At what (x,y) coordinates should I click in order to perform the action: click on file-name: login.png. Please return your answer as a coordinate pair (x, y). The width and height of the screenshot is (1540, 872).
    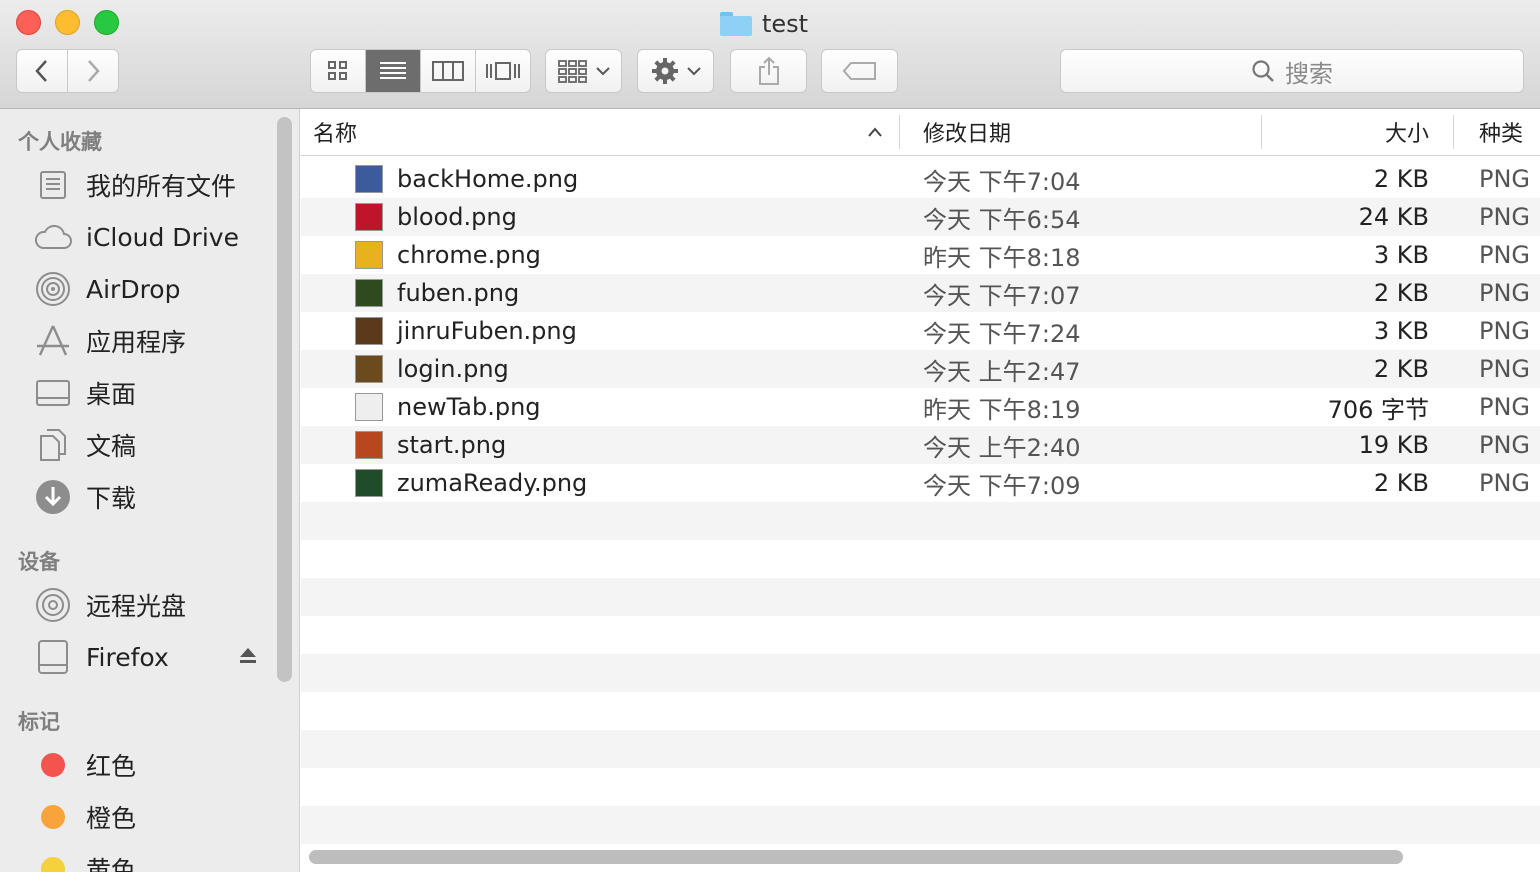
    Looking at the image, I should click on (453, 369).